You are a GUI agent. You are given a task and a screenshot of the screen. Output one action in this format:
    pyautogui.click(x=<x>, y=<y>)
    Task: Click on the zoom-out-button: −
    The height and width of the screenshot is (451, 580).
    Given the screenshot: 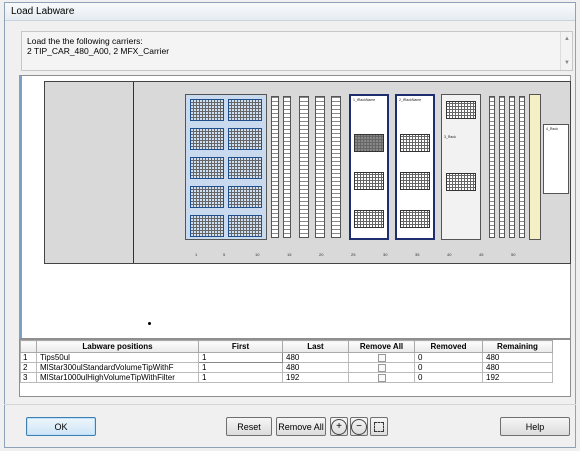 What is the action you would take?
    pyautogui.click(x=359, y=426)
    